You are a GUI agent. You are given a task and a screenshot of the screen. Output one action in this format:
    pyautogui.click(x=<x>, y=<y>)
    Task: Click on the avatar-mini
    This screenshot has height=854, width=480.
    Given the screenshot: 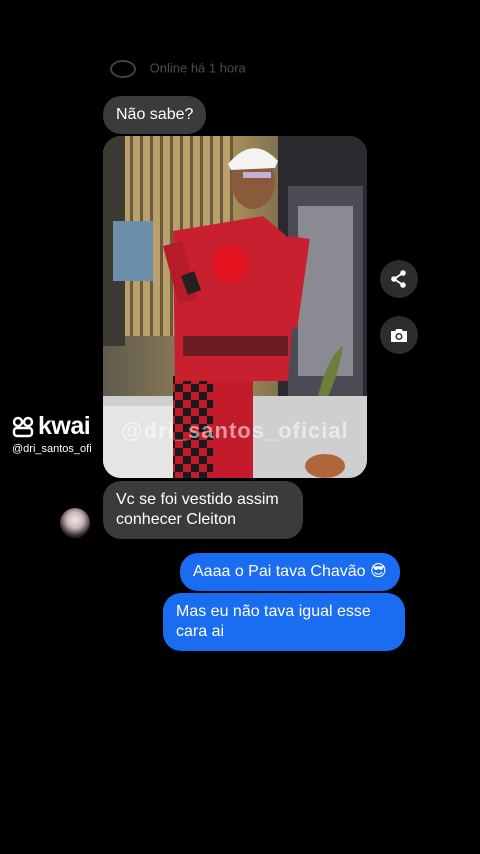 What is the action you would take?
    pyautogui.click(x=123, y=69)
    